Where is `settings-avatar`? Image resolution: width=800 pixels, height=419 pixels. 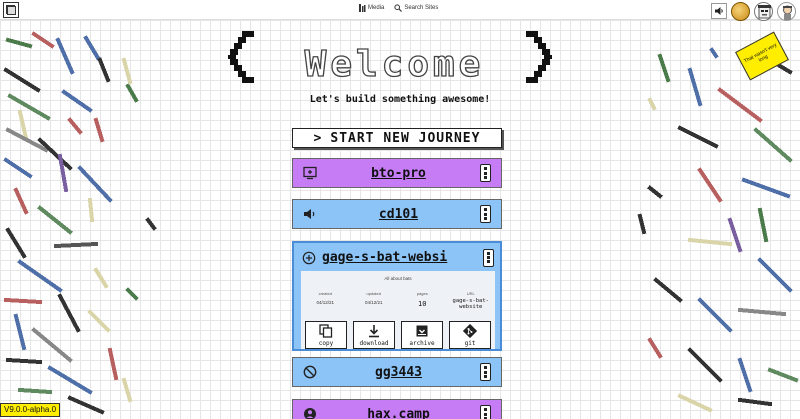 settings-avatar is located at coordinates (786, 11).